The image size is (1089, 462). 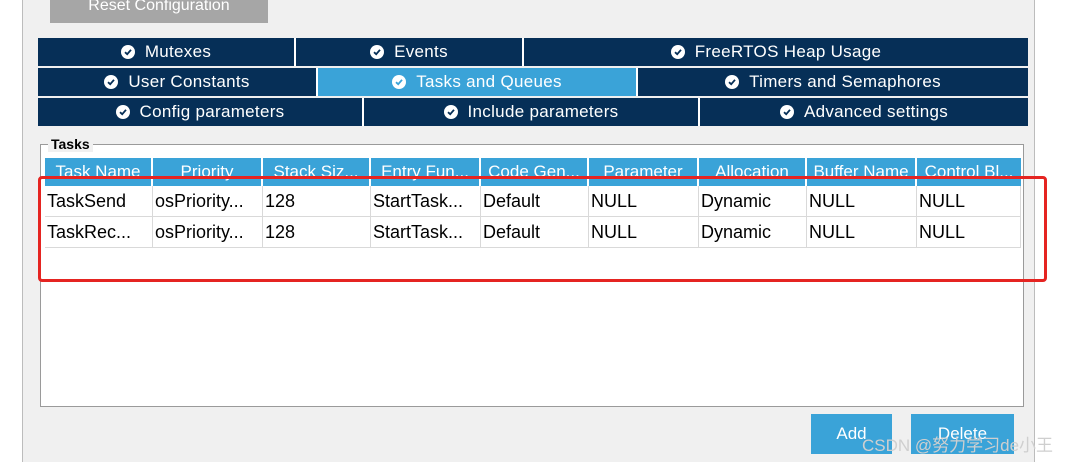 What do you see at coordinates (788, 51) in the screenshot?
I see `tab-label: FreeRTOS Heap Usage` at bounding box center [788, 51].